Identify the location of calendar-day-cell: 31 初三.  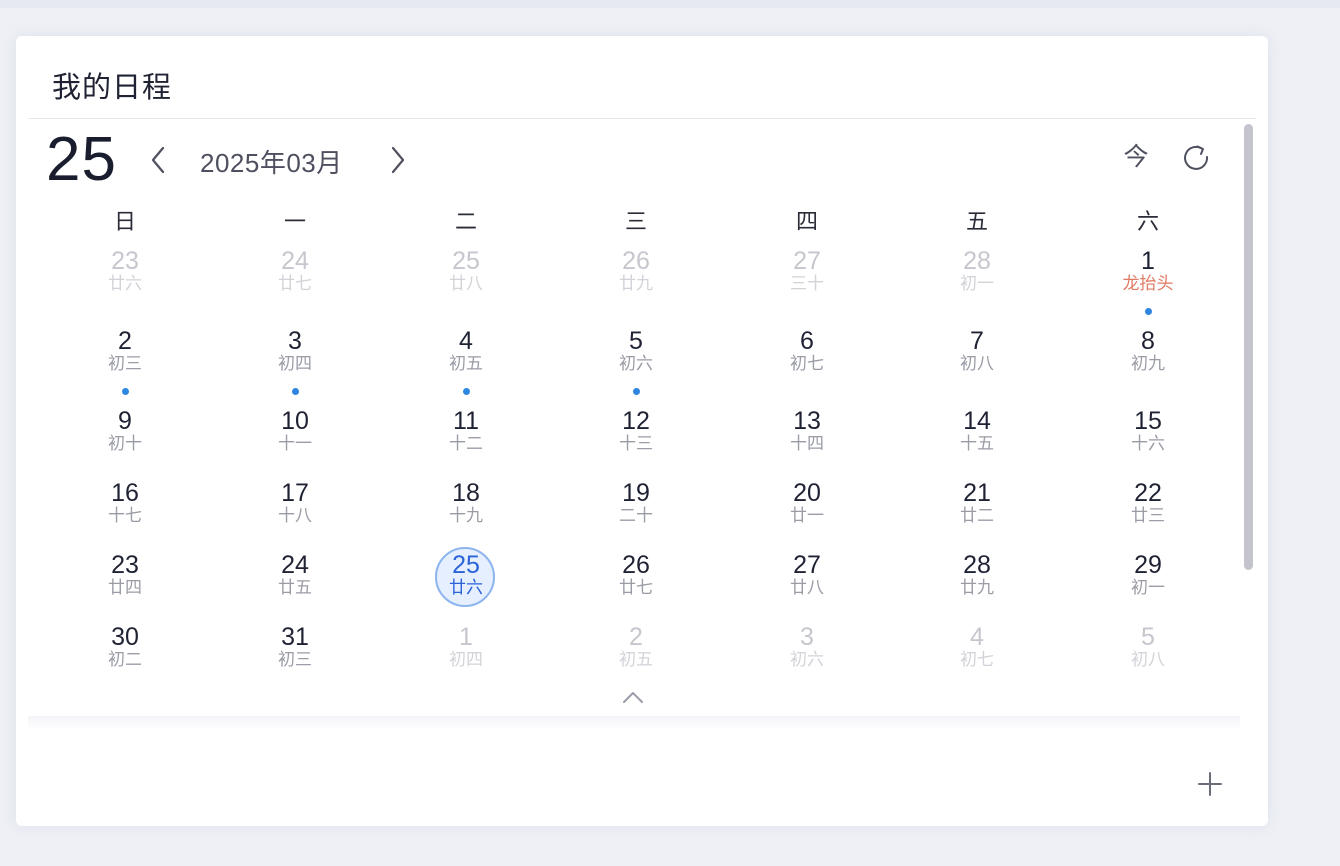
(295, 662).